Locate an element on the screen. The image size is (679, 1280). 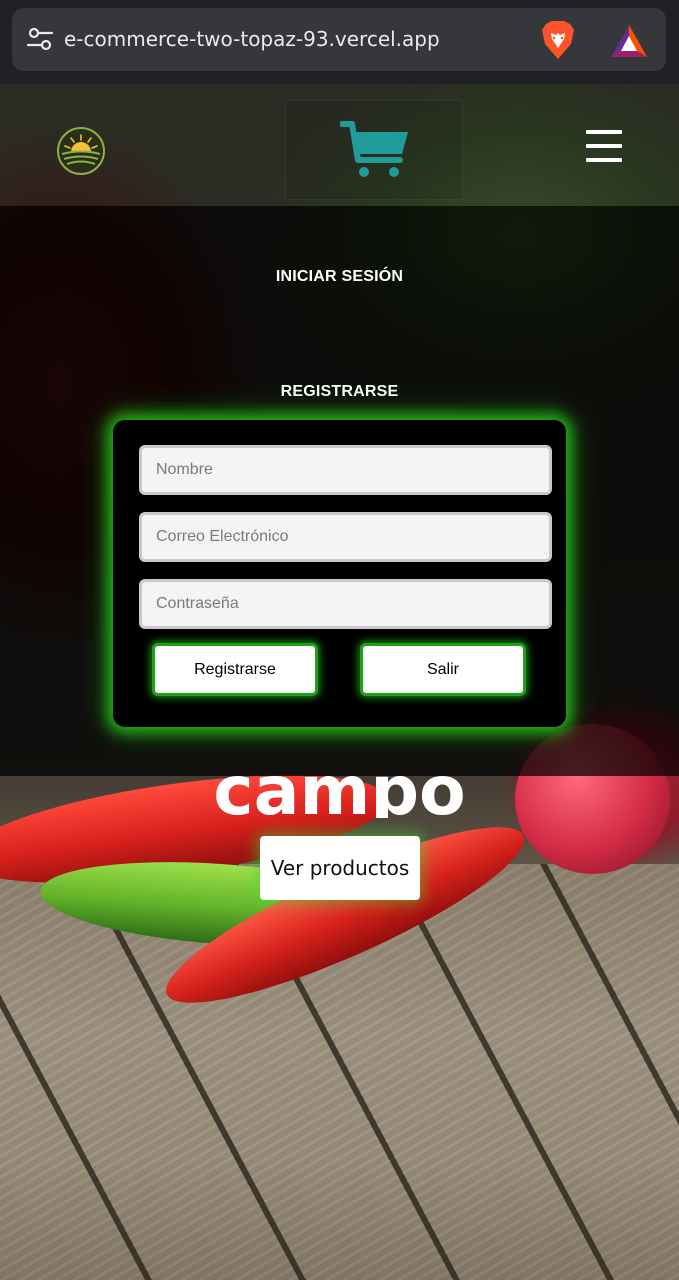
hero-heading-text: campo is located at coordinates (339, 785).